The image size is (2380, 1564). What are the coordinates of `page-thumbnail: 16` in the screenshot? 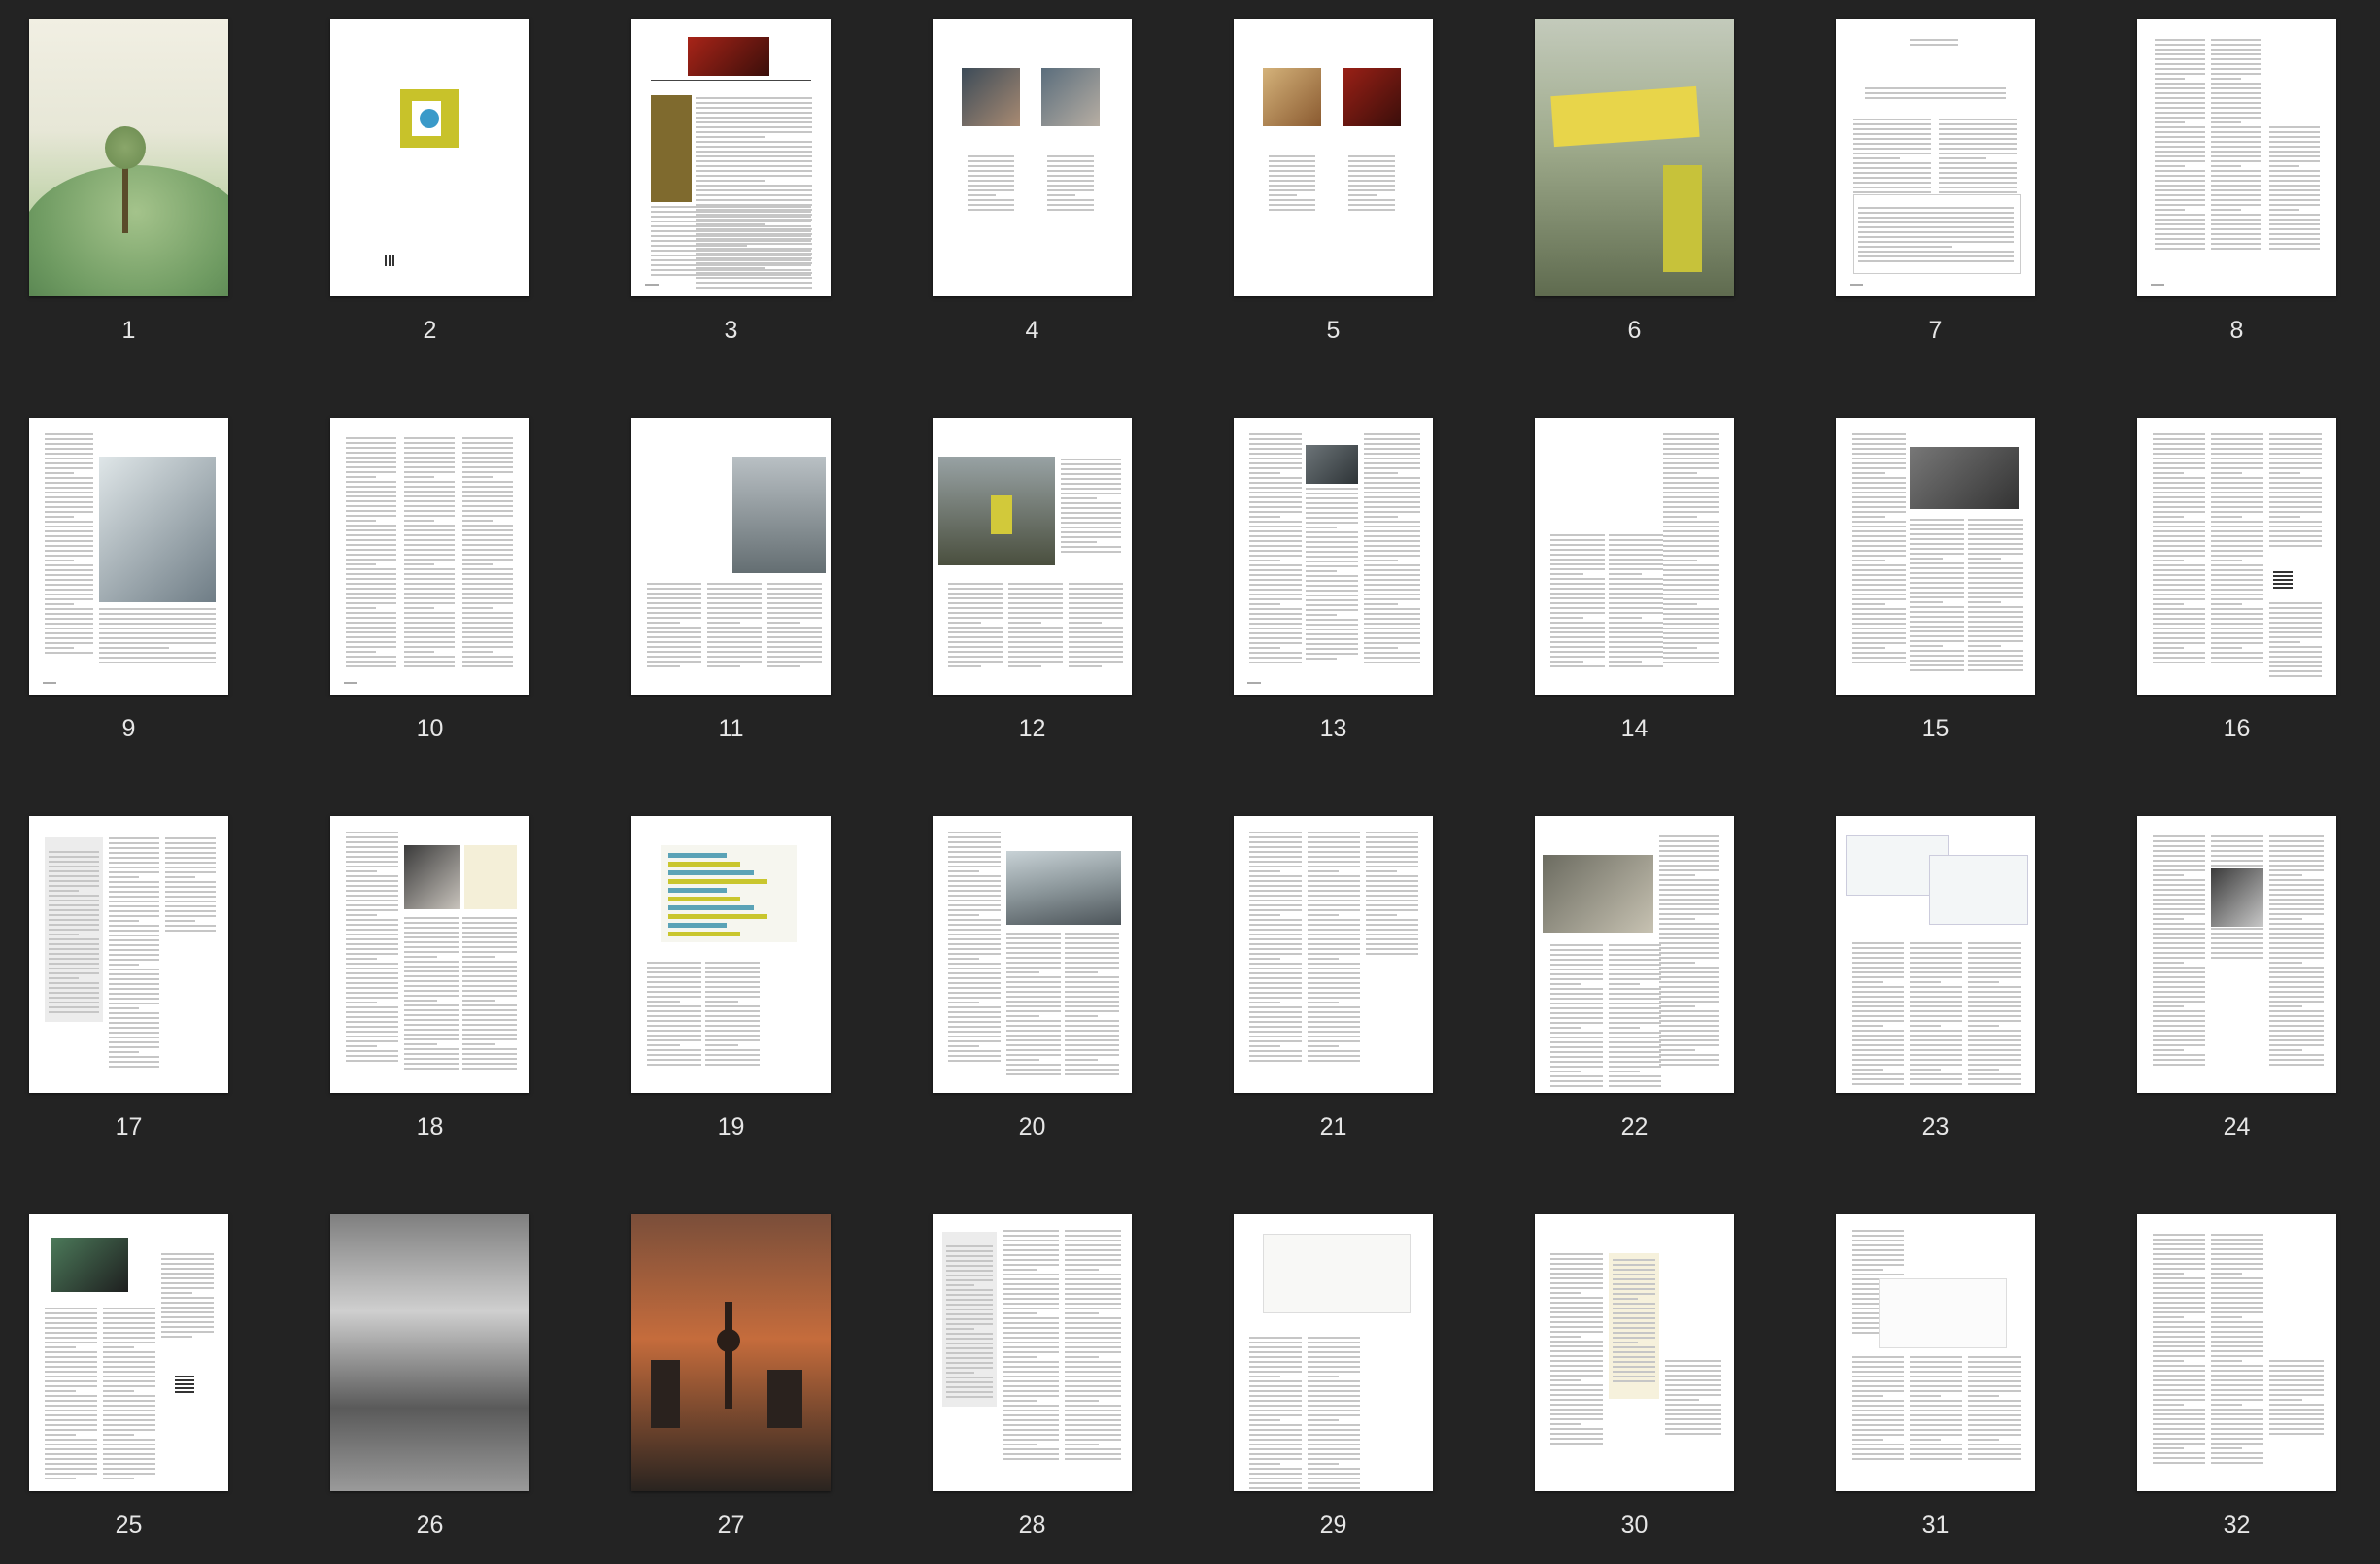 It's located at (2236, 592).